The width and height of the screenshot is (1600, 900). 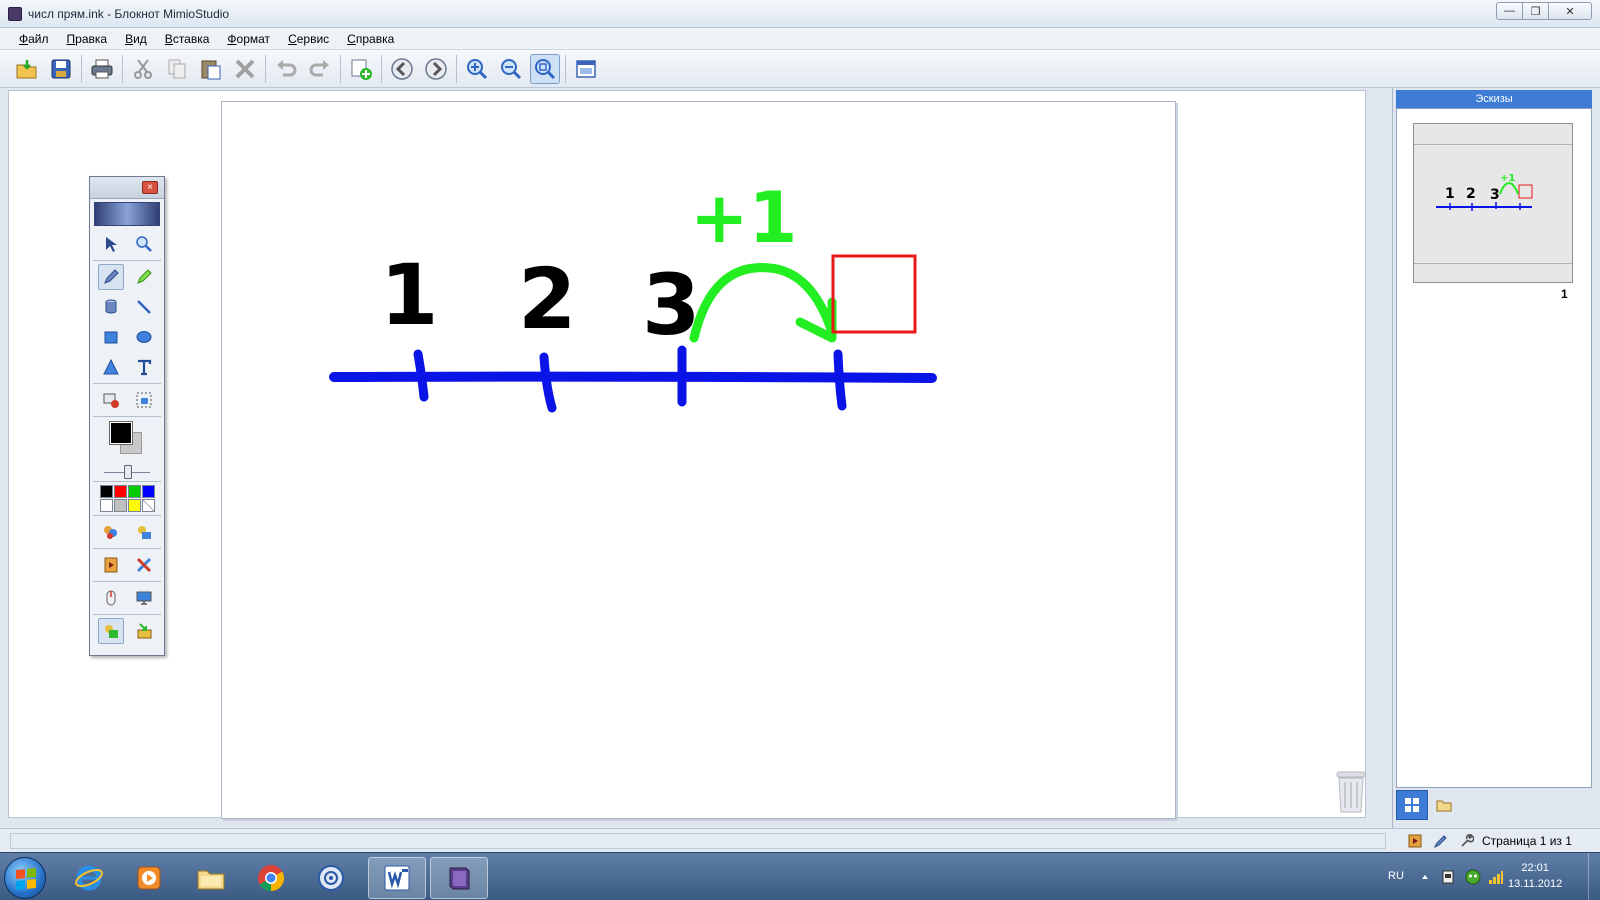 I want to click on pen-tool, so click(x=110, y=277).